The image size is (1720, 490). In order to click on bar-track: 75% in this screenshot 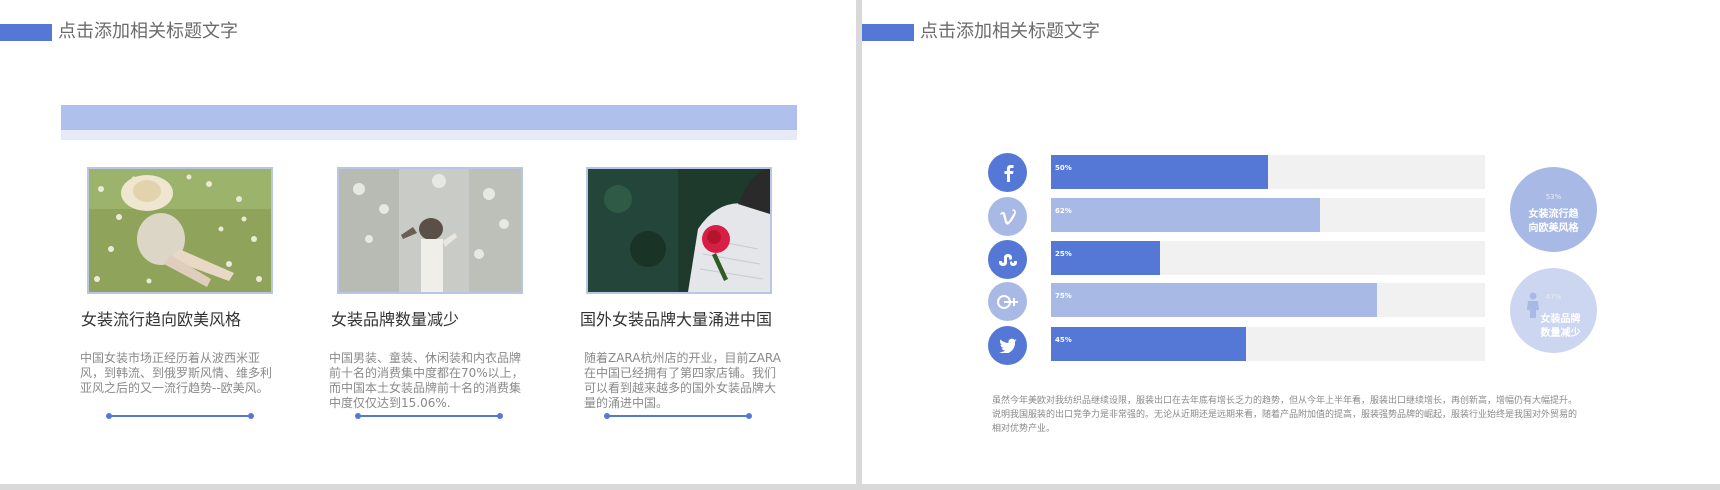, I will do `click(1268, 300)`.